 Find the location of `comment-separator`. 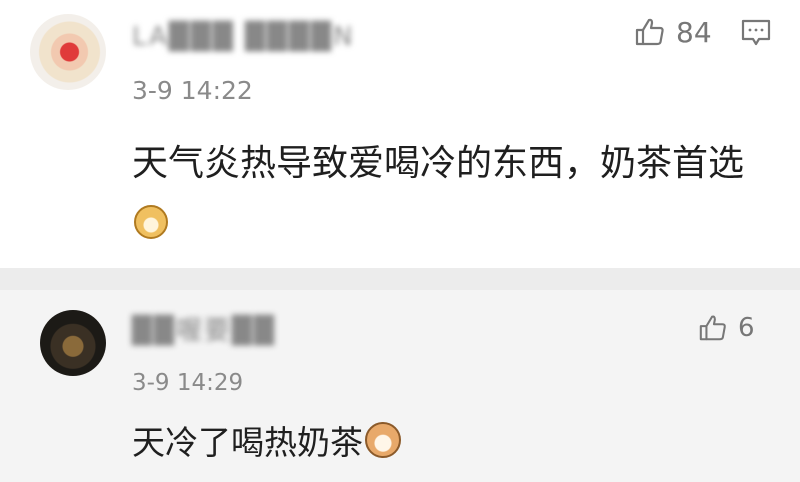

comment-separator is located at coordinates (400, 279).